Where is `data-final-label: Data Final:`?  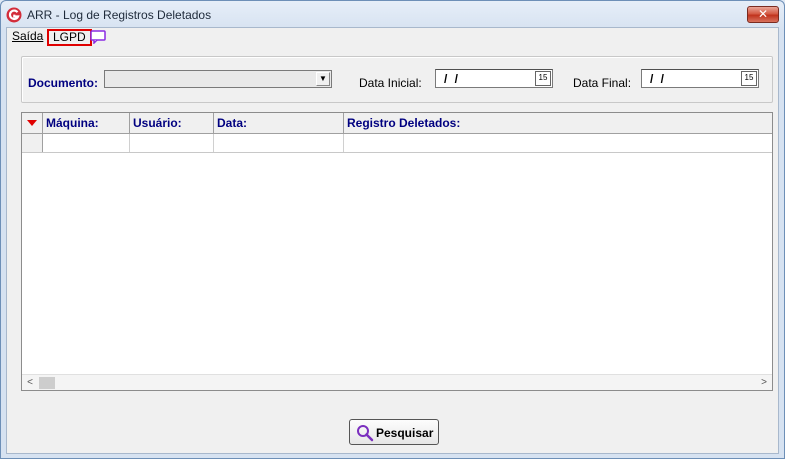
data-final-label: Data Final: is located at coordinates (602, 83).